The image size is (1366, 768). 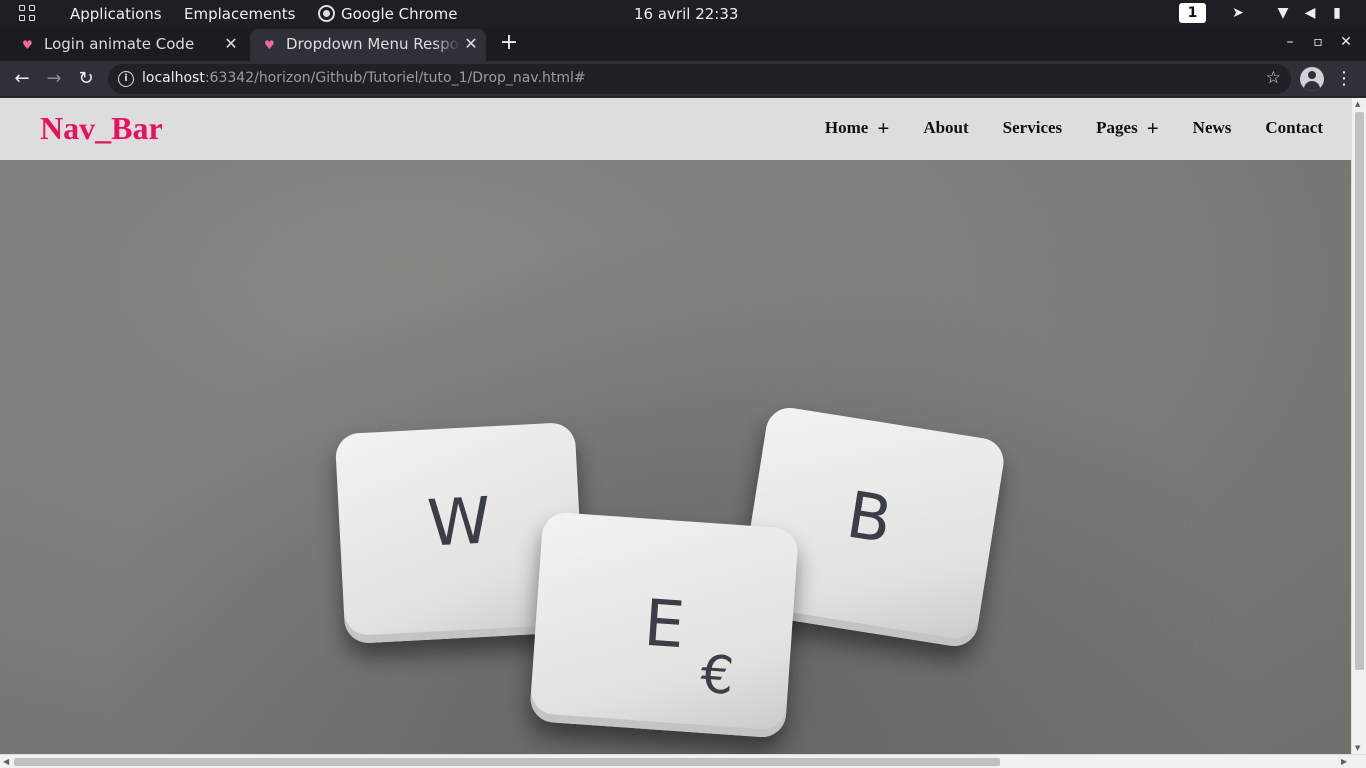 What do you see at coordinates (86, 79) in the screenshot?
I see `reload-button: ↻` at bounding box center [86, 79].